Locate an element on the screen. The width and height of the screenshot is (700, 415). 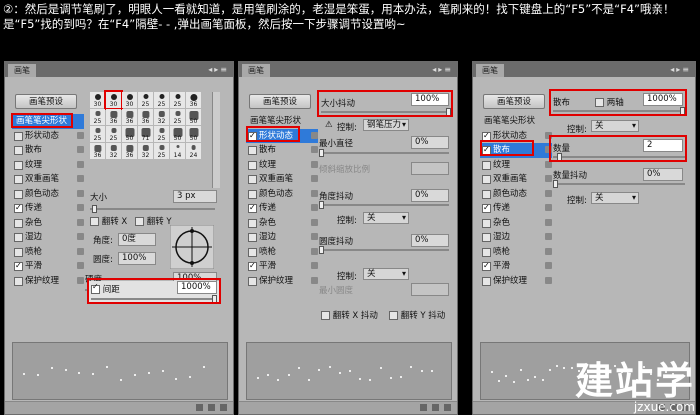
settings-item: 喷枪 is located at coordinates (516, 252).